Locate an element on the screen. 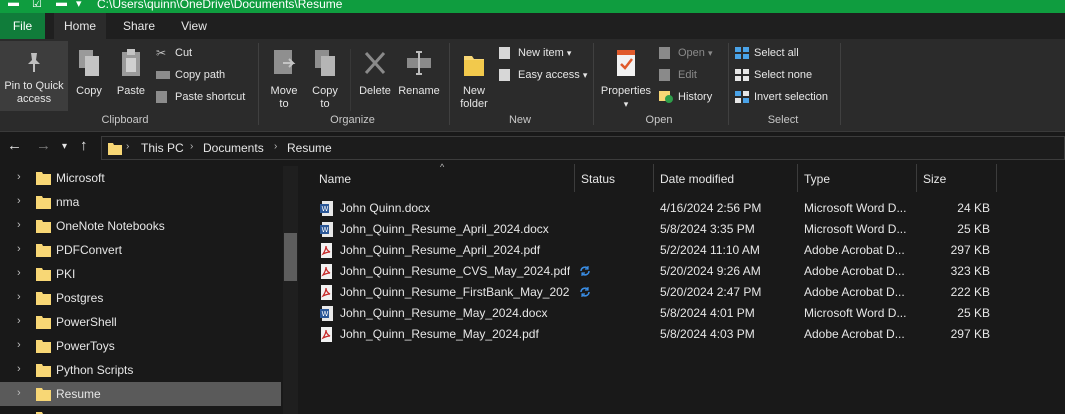 The height and width of the screenshot is (414, 1065). move-to-button: Move to is located at coordinates (284, 79).